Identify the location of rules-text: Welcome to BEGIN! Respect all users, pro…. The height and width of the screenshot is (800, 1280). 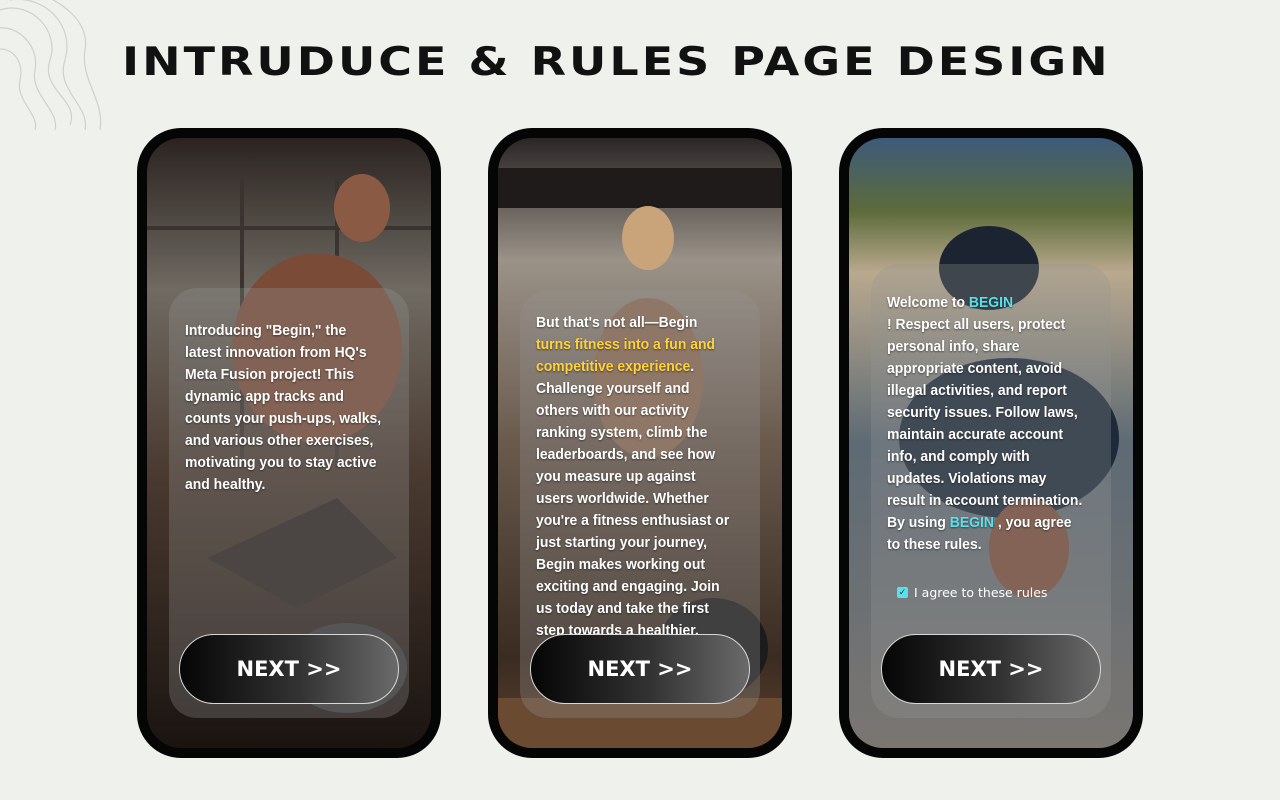
(986, 424).